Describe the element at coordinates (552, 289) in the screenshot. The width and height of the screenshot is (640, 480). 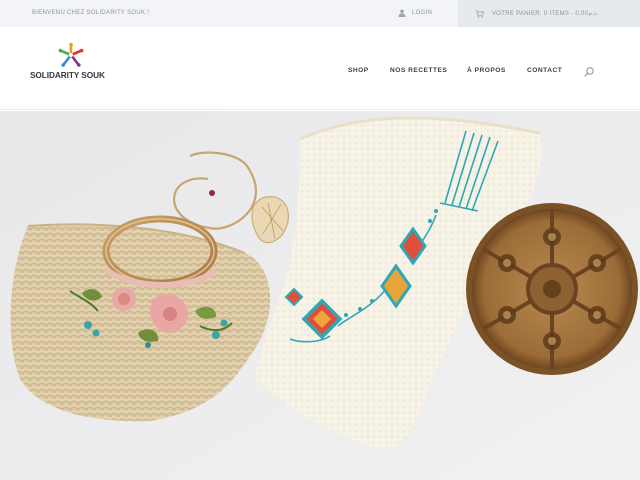
I see `wooden-tray-image` at that location.